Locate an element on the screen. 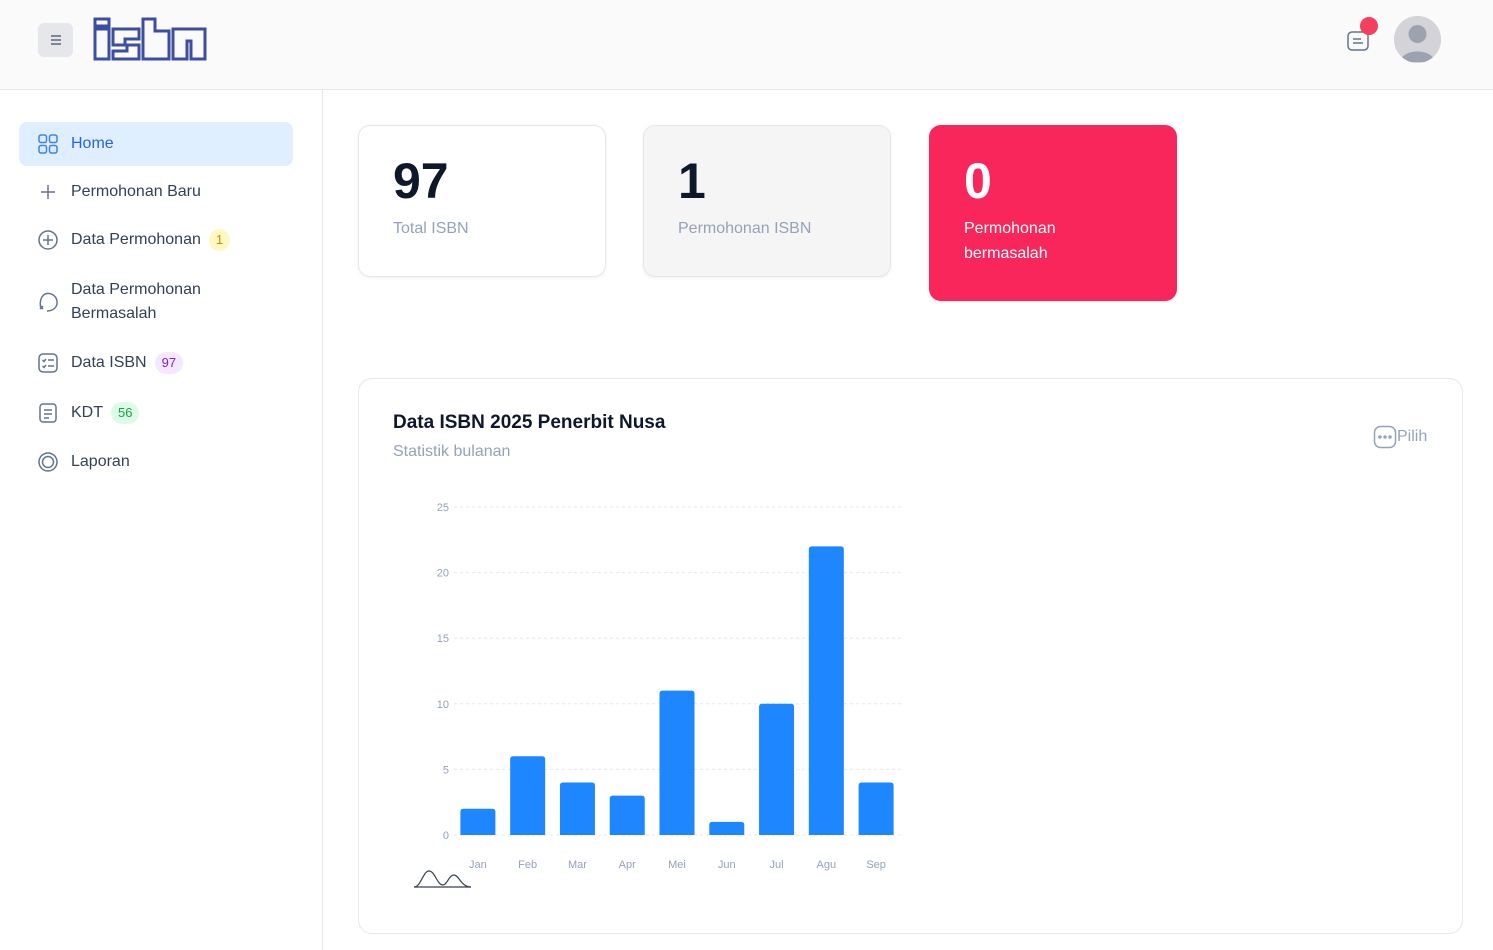  avatar is located at coordinates (1417, 39).